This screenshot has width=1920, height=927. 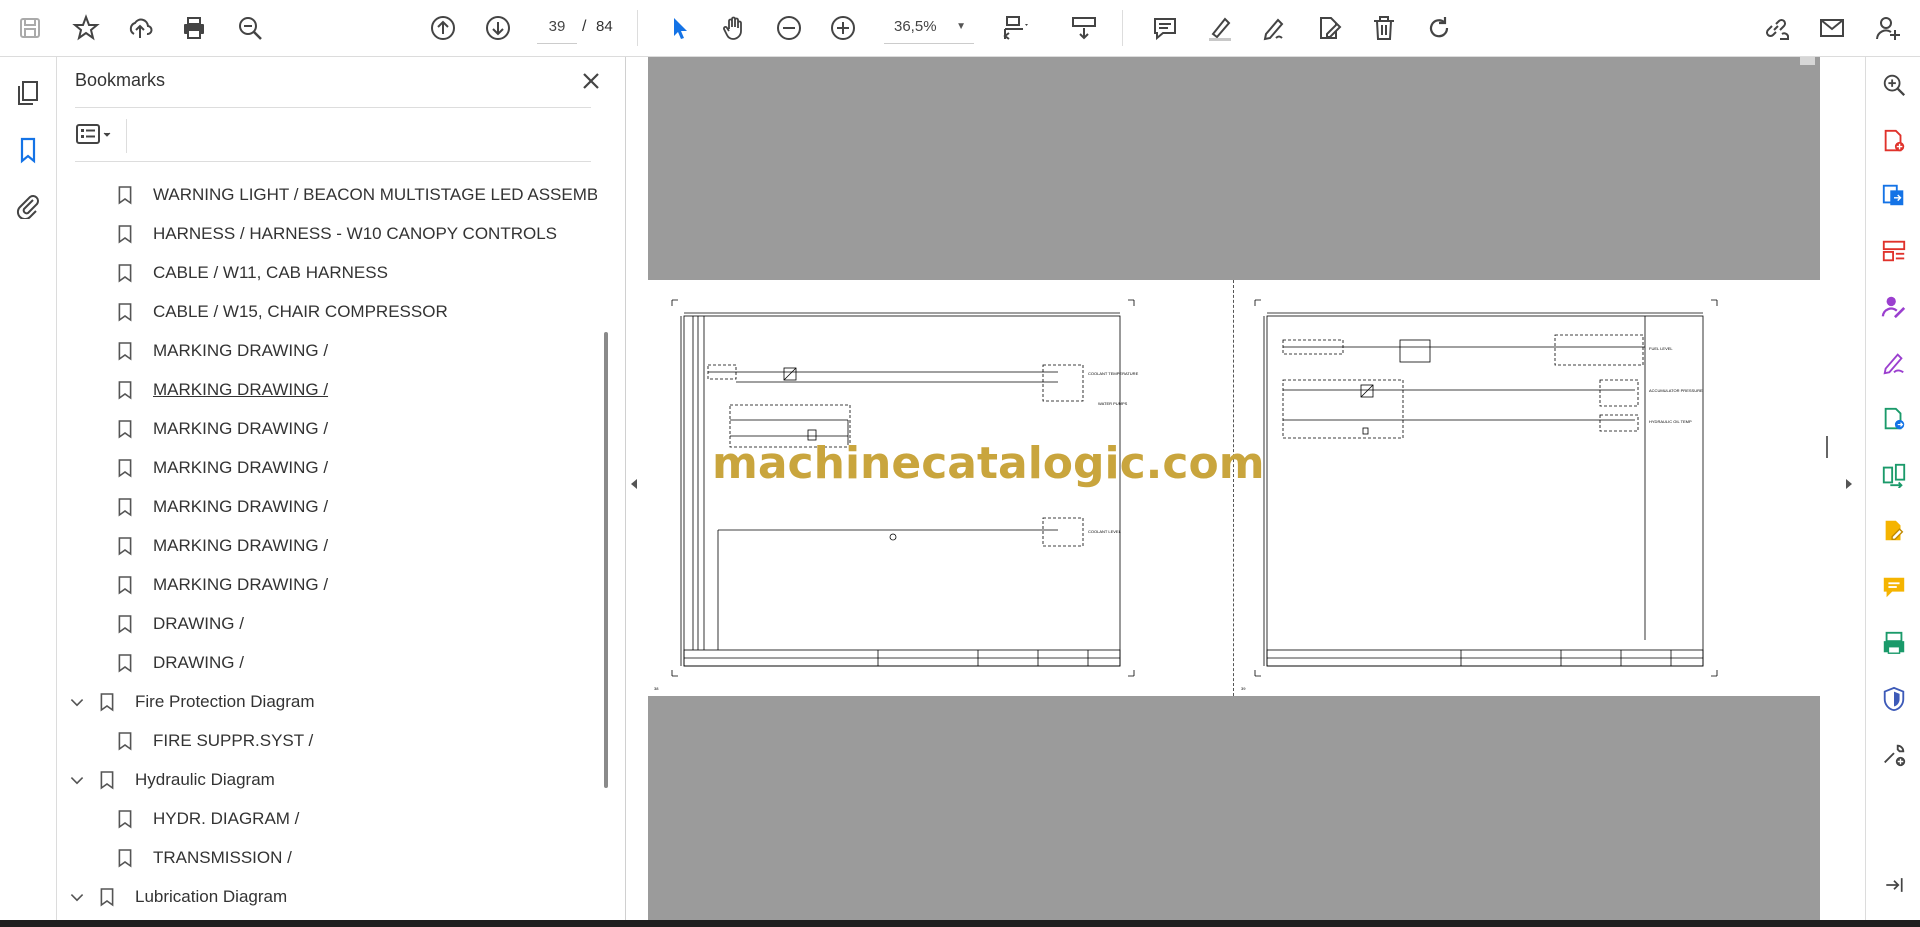 What do you see at coordinates (1894, 699) in the screenshot?
I see `protect-icon` at bounding box center [1894, 699].